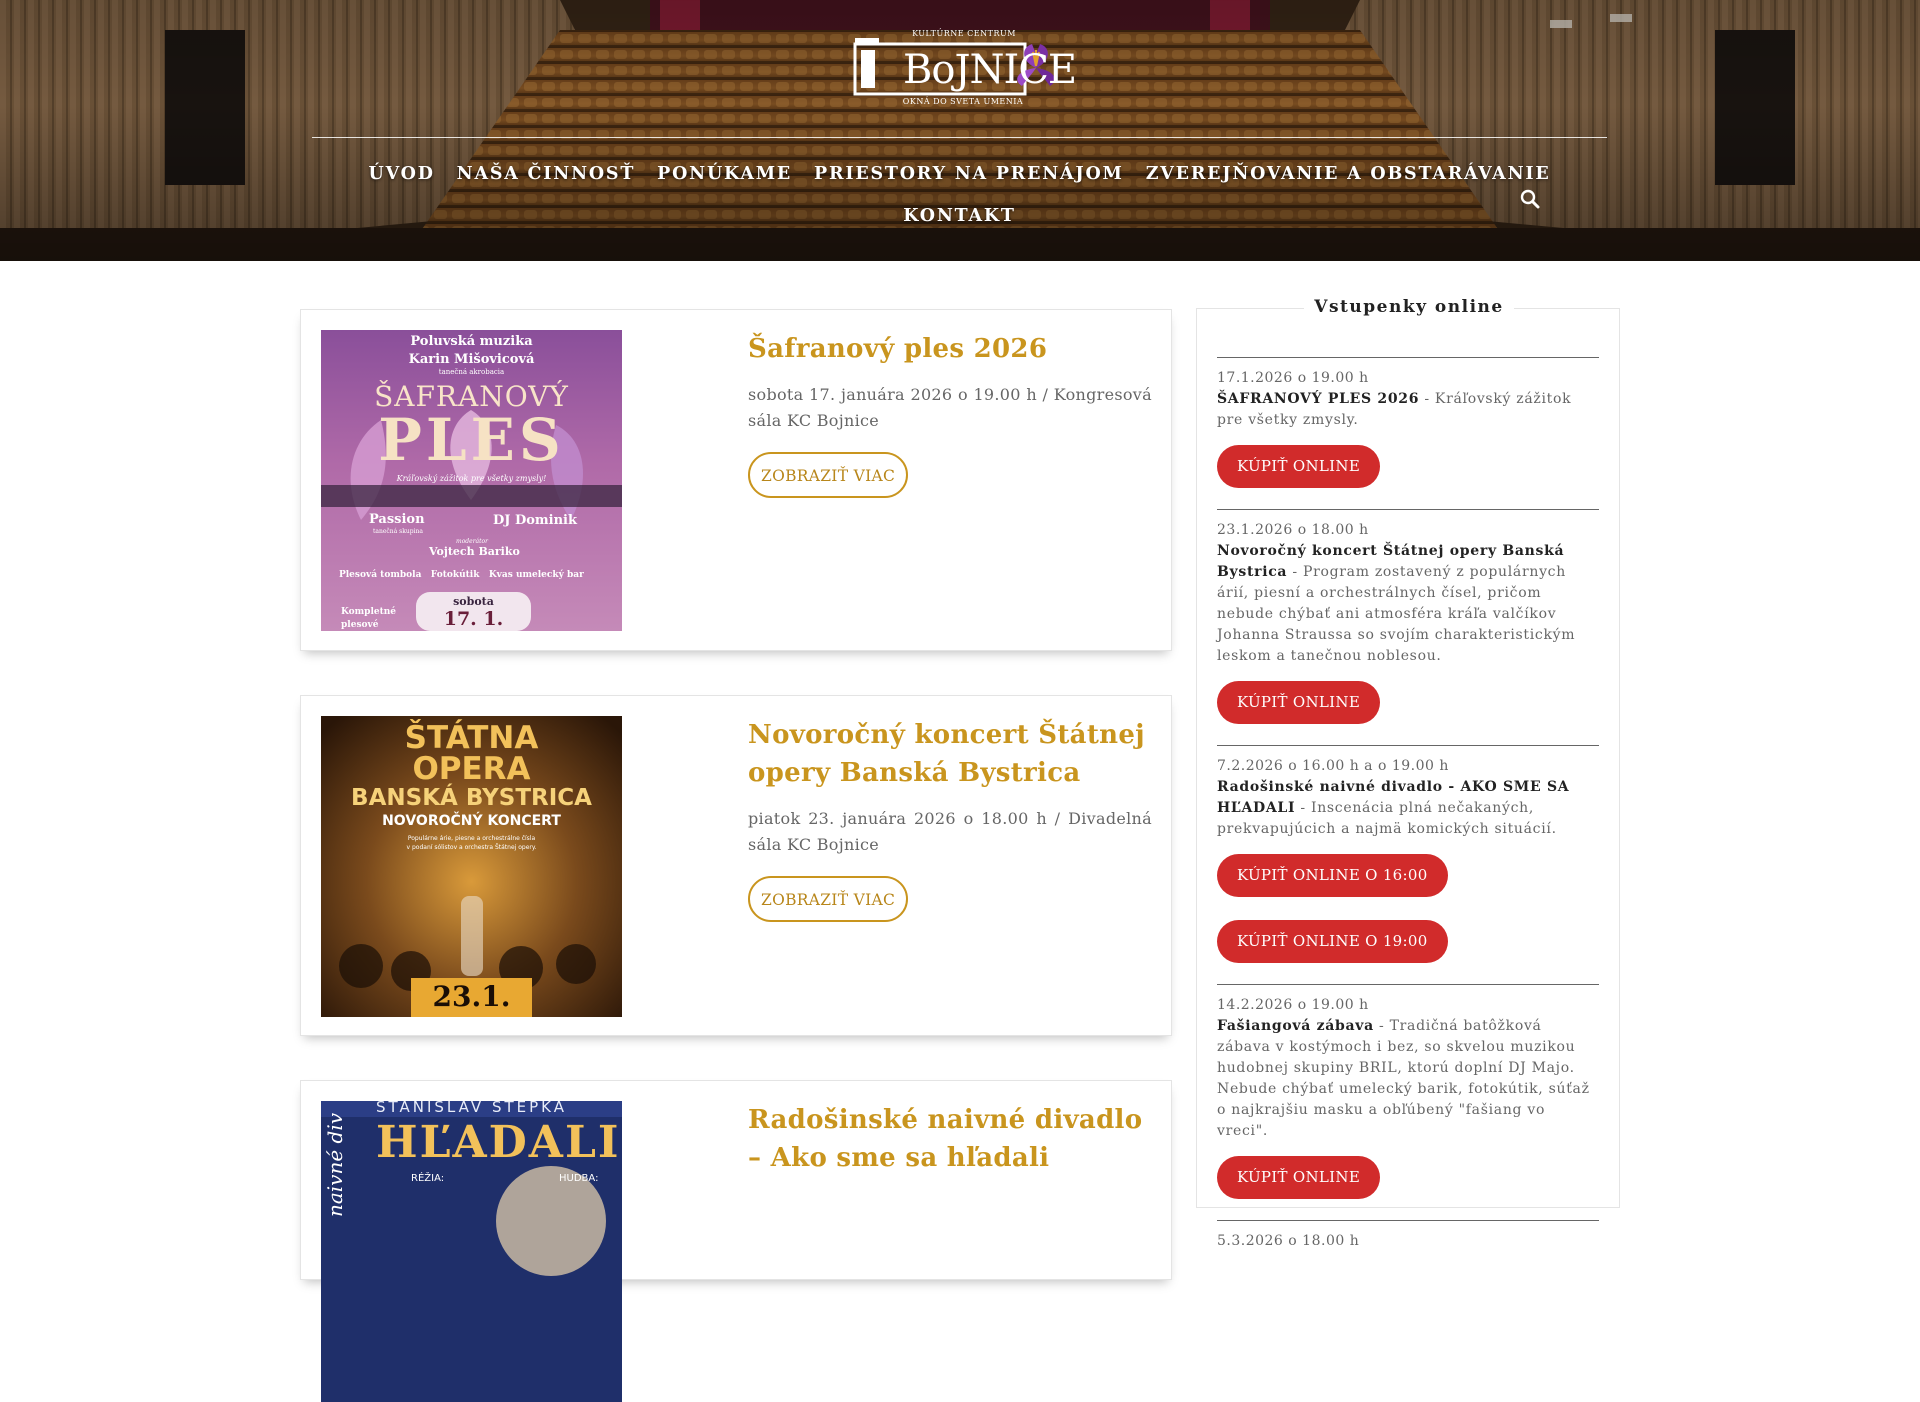 The width and height of the screenshot is (1920, 1402). I want to click on poster-corner: Kompletné plesové, so click(369, 618).